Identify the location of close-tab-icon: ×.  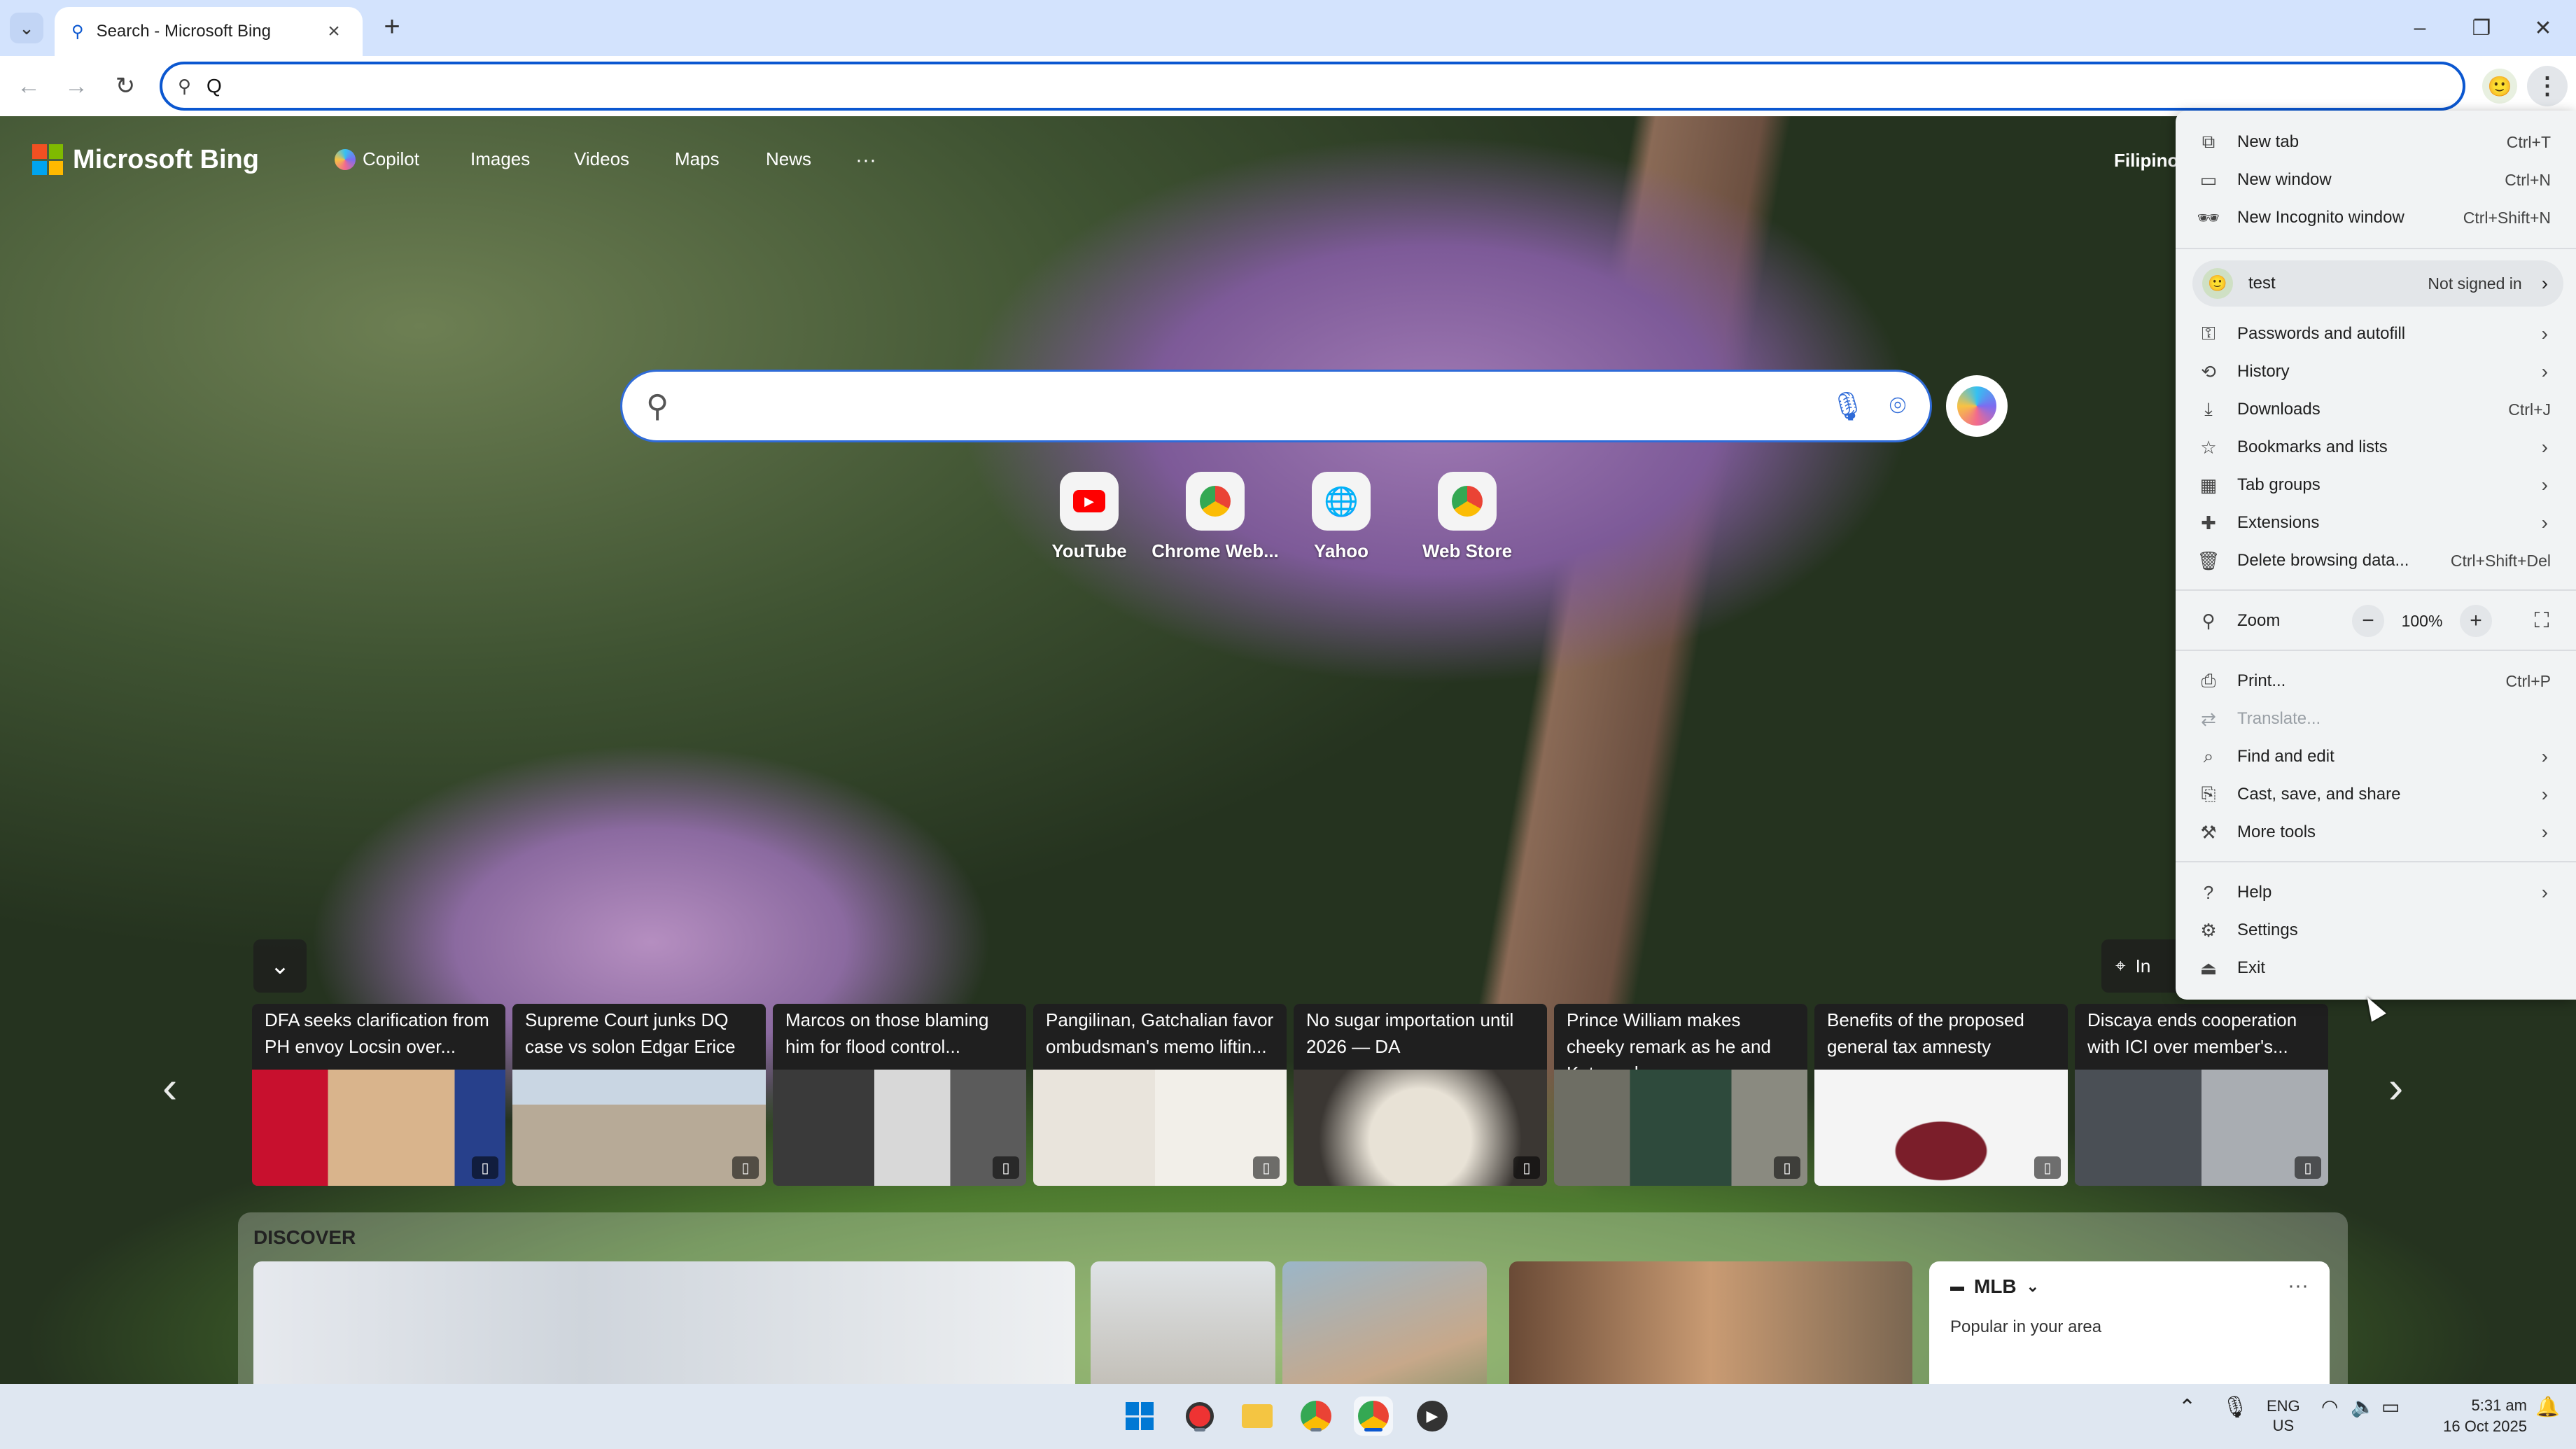
(334, 31).